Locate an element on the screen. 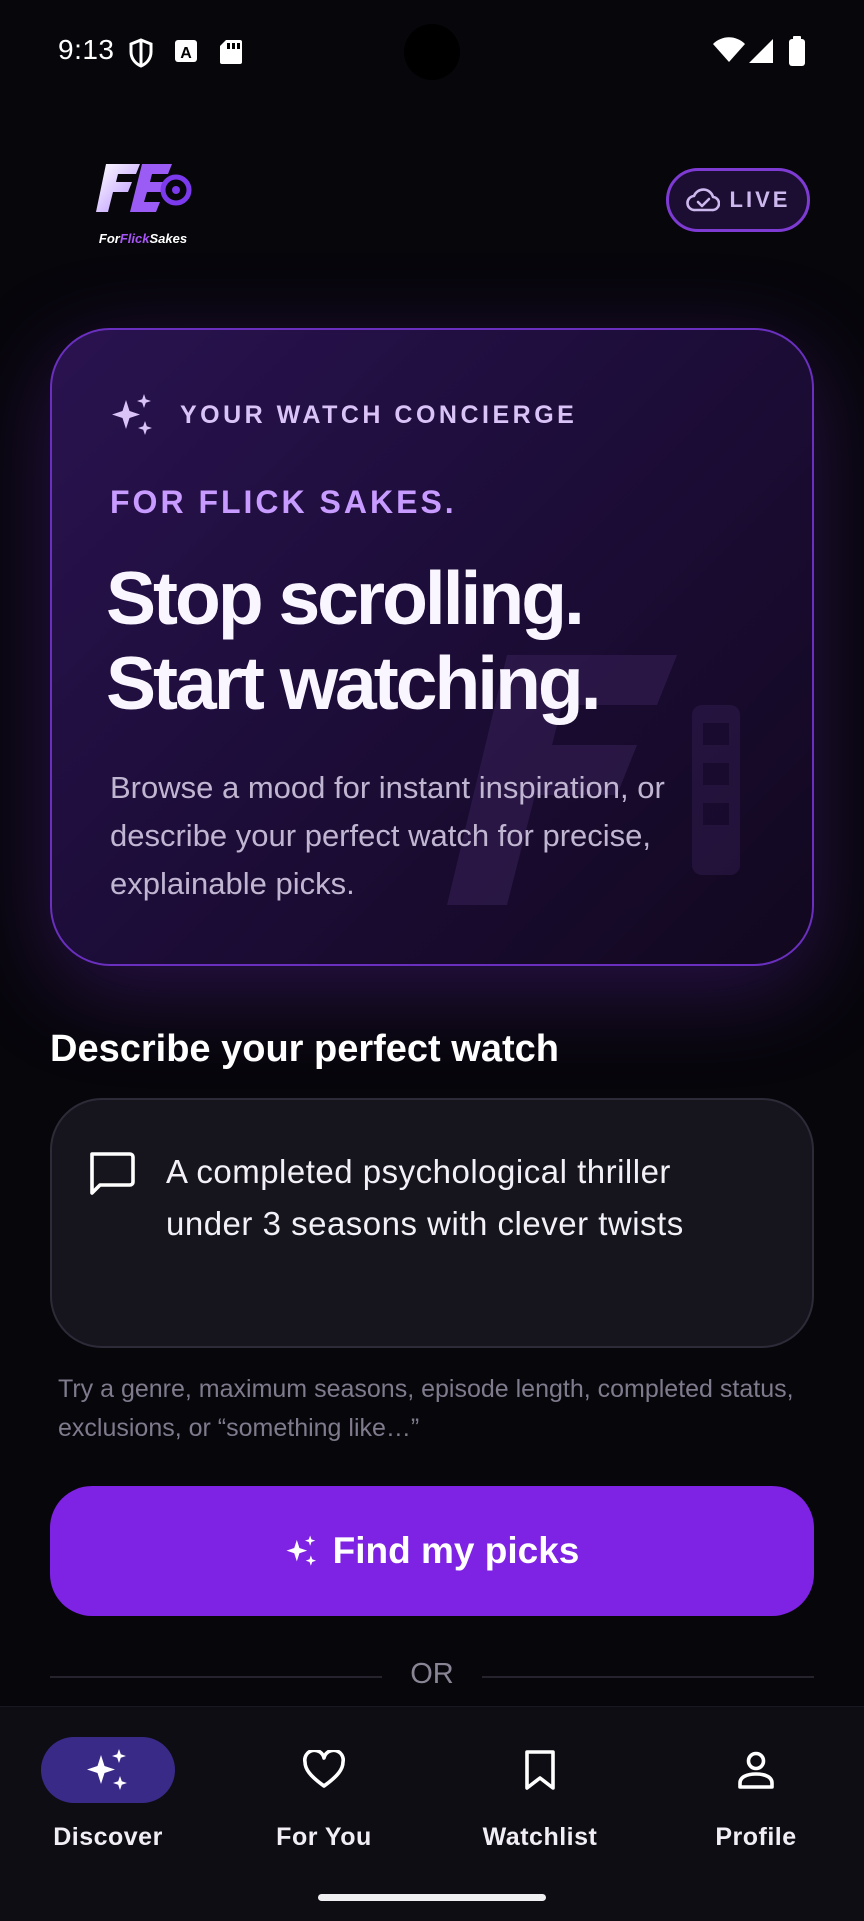  wifi-icon is located at coordinates (729, 52).